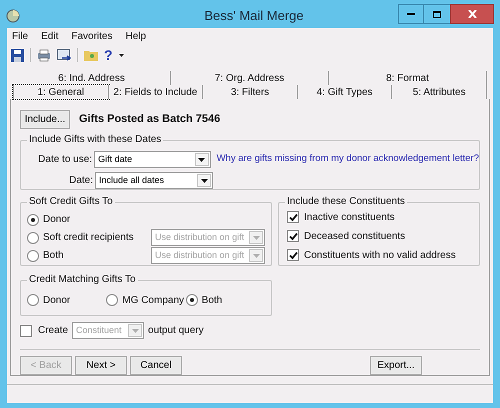 This screenshot has width=500, height=408. I want to click on dropdown: Include all dates, so click(154, 180).